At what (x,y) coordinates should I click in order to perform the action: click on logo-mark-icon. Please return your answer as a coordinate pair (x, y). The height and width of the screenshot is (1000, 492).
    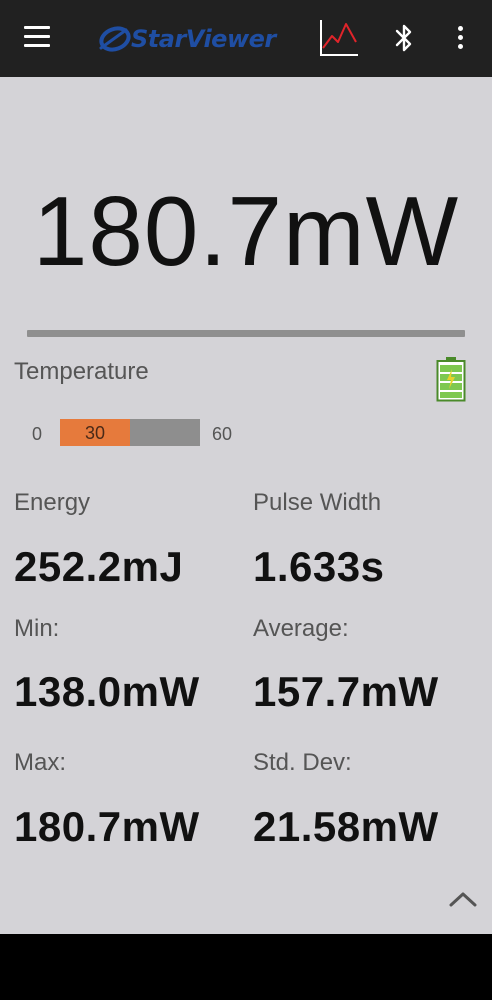
    Looking at the image, I should click on (115, 39).